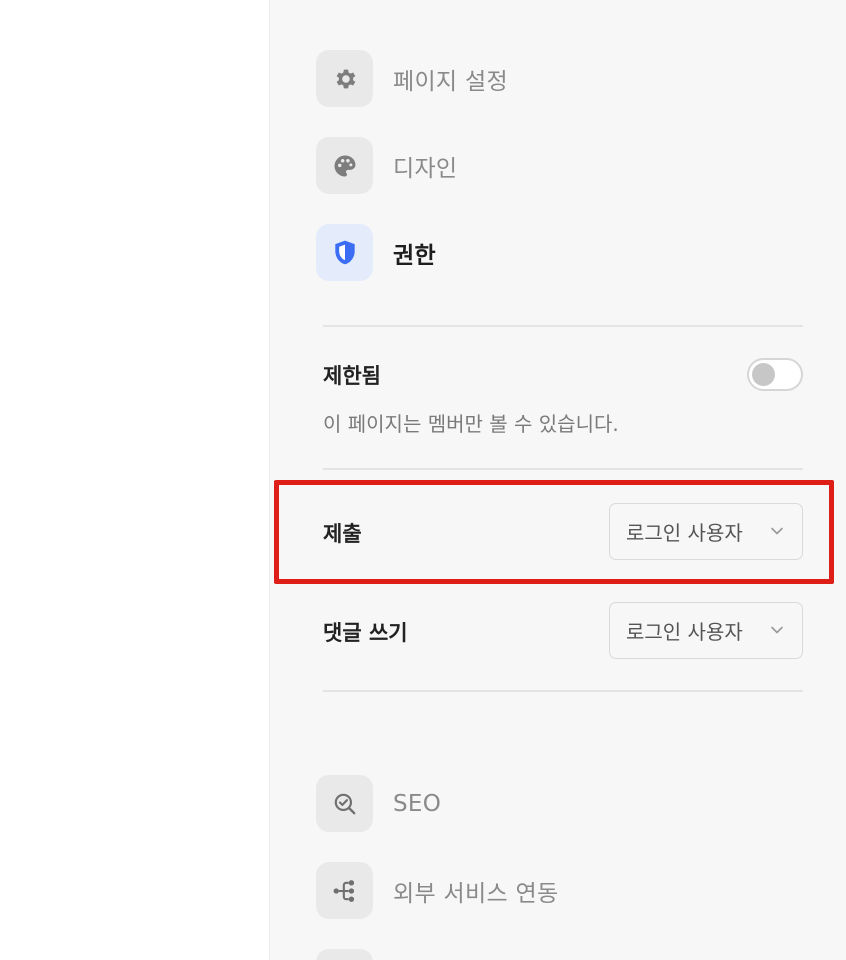 This screenshot has height=960, width=846. I want to click on menu-item-page-settings: 페이지 설정, so click(412, 78).